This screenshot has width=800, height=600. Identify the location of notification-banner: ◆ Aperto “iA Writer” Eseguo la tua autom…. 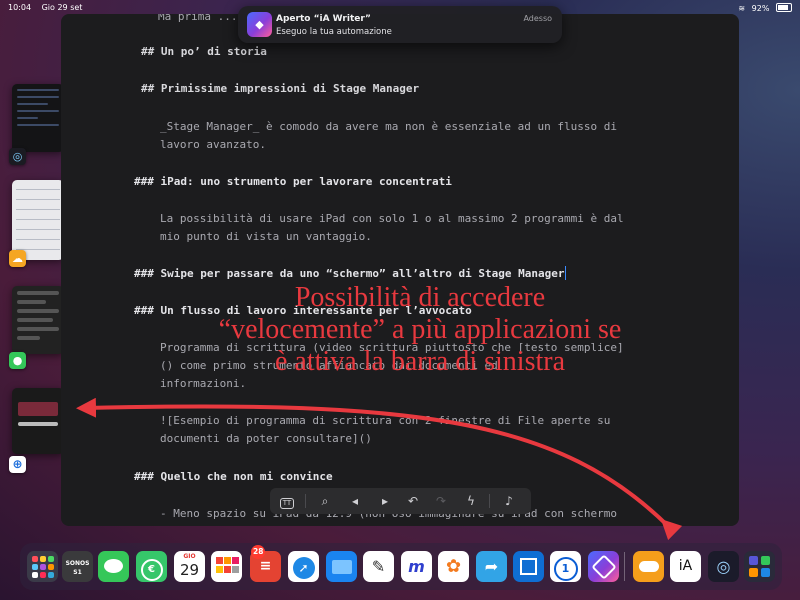
(400, 24).